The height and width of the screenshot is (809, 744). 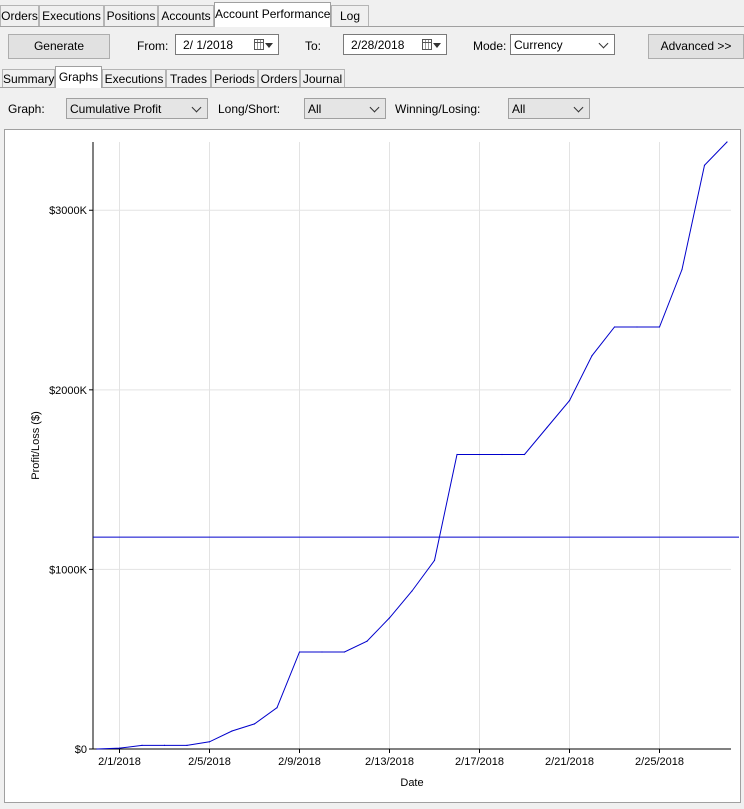 What do you see at coordinates (659, 762) in the screenshot?
I see `x-tick-label: 2/25/2018` at bounding box center [659, 762].